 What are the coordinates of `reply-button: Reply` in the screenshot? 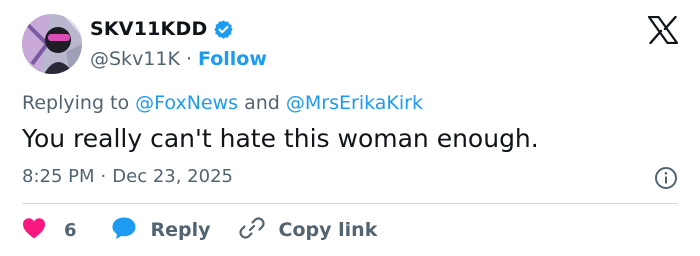 It's located at (161, 230).